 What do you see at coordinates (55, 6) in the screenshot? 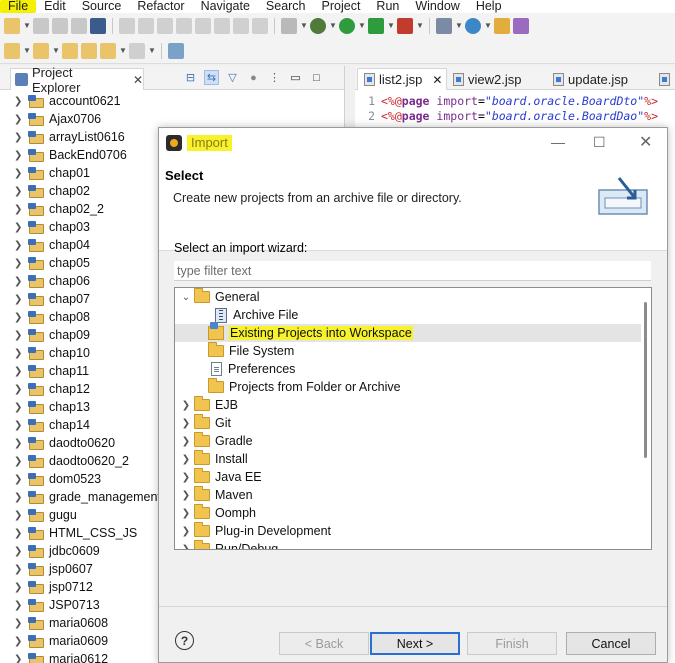
I see `menu-edit: Edit` at bounding box center [55, 6].